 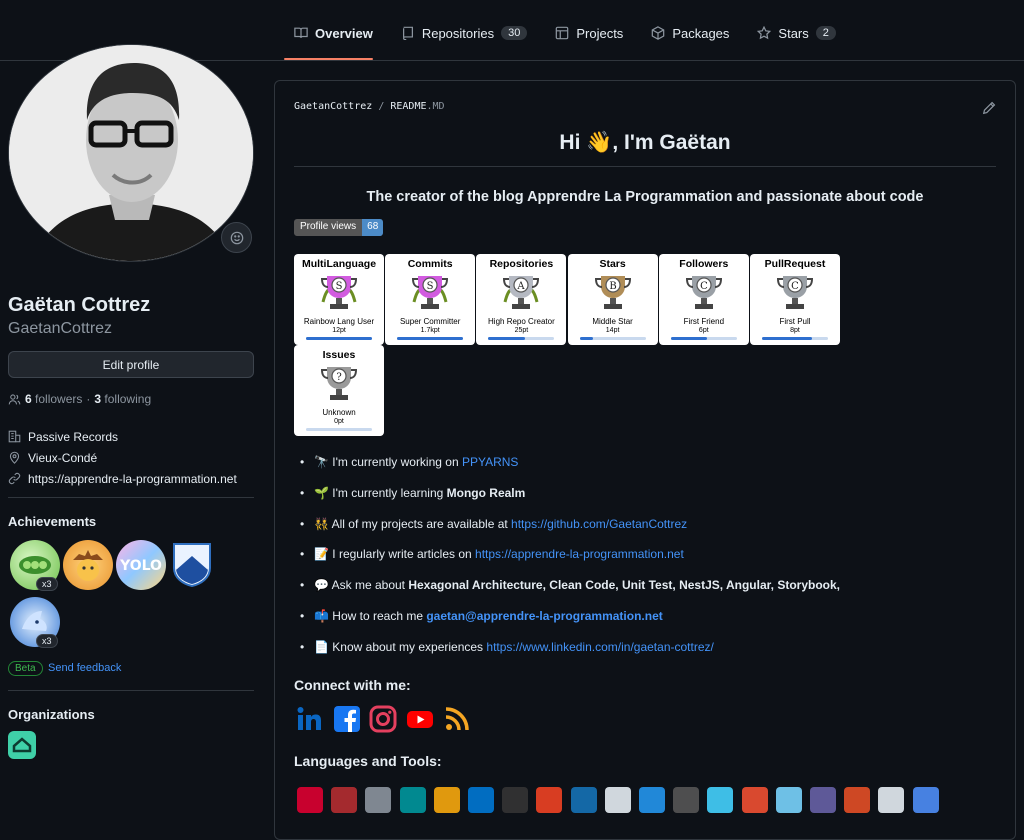 I want to click on trophy-points: 1.7kpt, so click(x=430, y=330).